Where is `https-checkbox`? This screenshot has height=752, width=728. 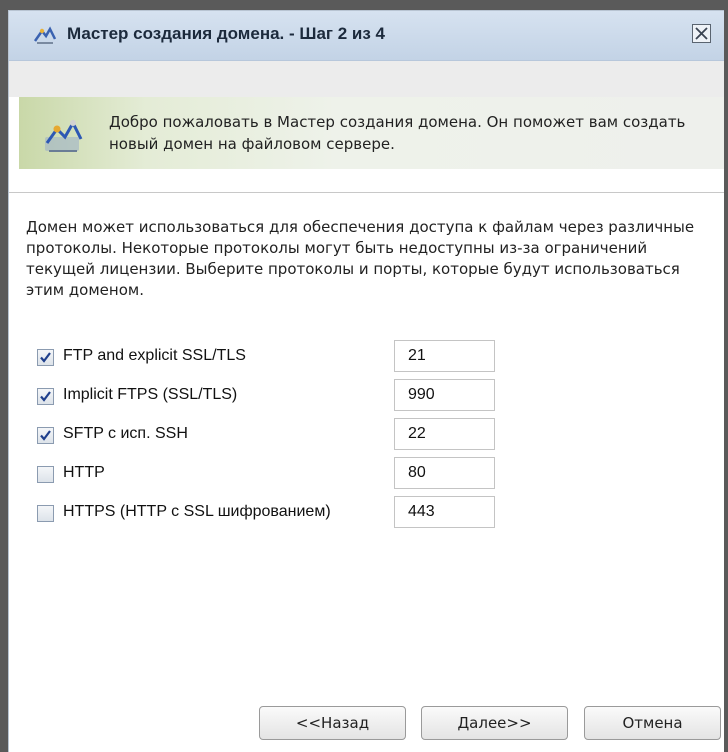
https-checkbox is located at coordinates (45, 513).